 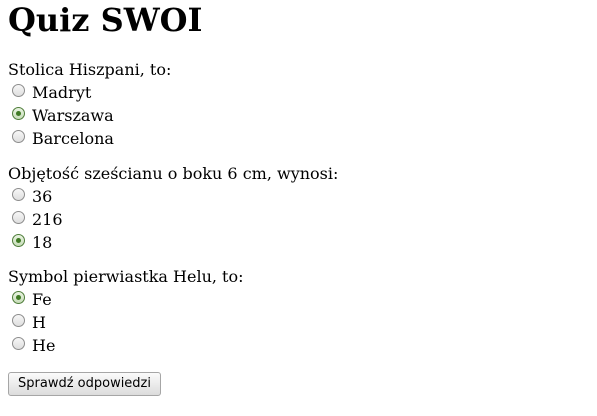 What do you see at coordinates (44, 345) in the screenshot?
I see `option-label: He` at bounding box center [44, 345].